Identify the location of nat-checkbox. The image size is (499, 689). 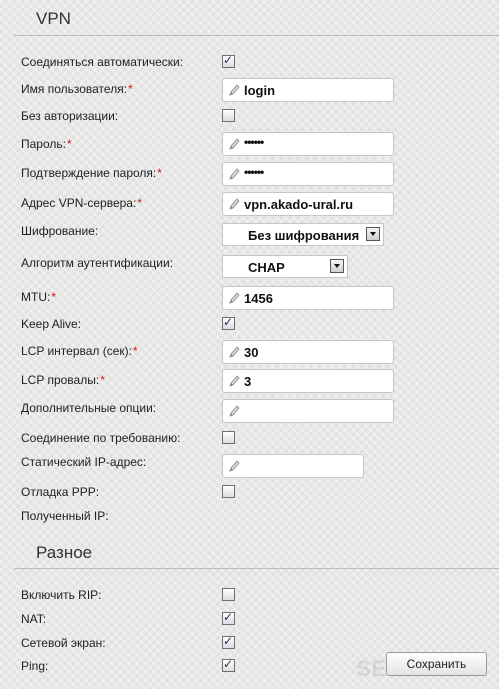
(228, 617).